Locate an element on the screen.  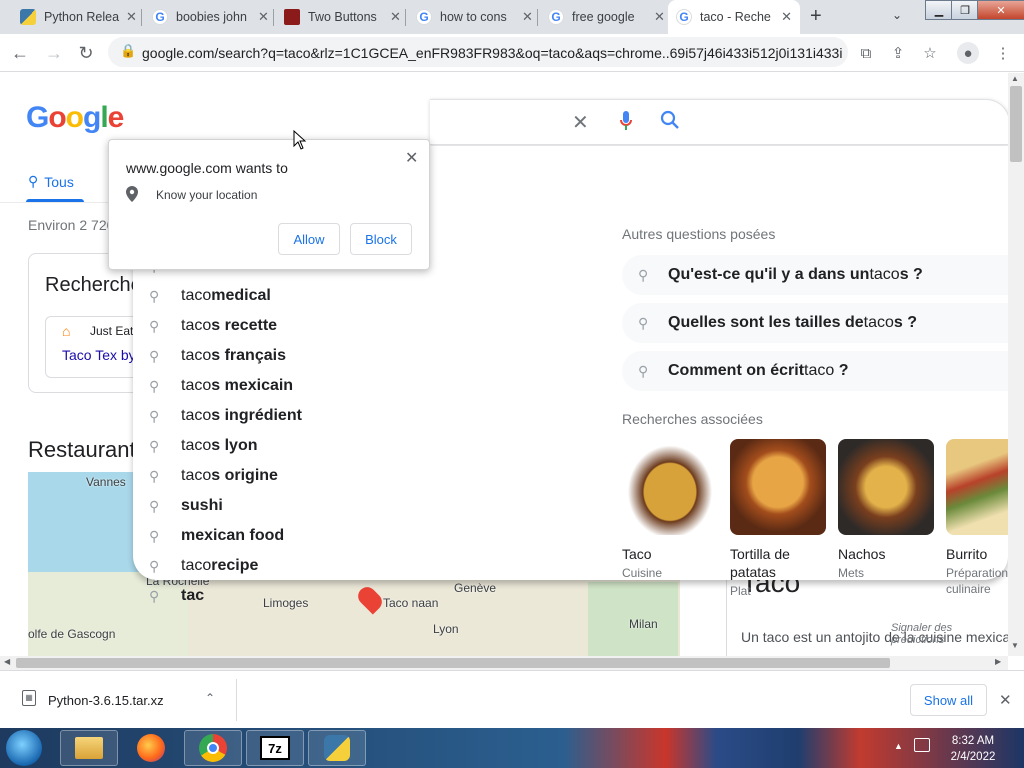
suggestion-item: ⚲ taco s français is located at coordinates (217, 356).